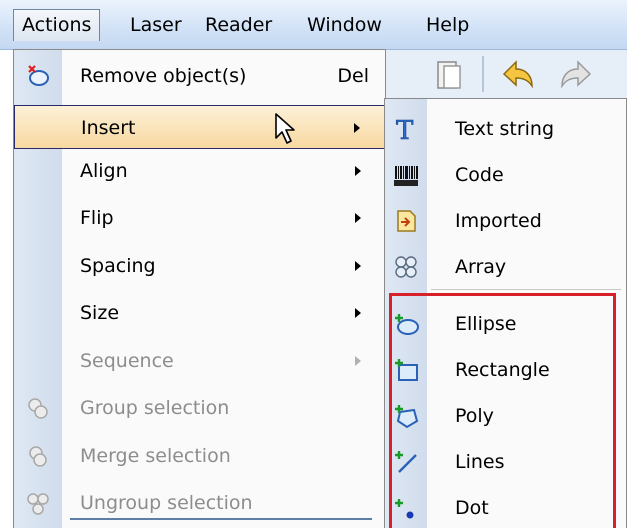  What do you see at coordinates (97, 218) in the screenshot?
I see `menu-item-label: Flip` at bounding box center [97, 218].